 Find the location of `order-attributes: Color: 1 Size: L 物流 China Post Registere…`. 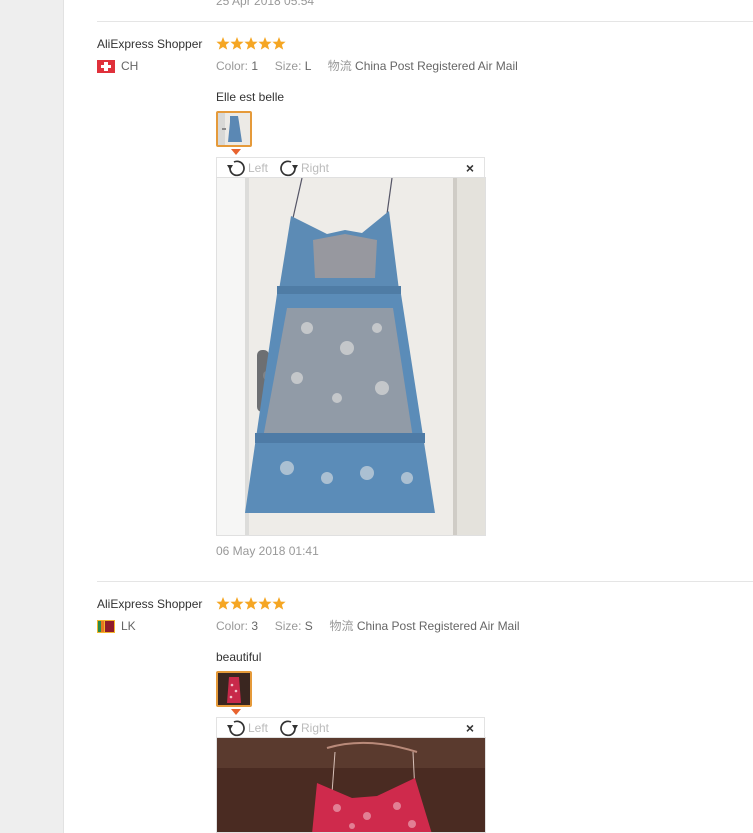

order-attributes: Color: 1 Size: L 物流 China Post Registere… is located at coordinates (367, 65).